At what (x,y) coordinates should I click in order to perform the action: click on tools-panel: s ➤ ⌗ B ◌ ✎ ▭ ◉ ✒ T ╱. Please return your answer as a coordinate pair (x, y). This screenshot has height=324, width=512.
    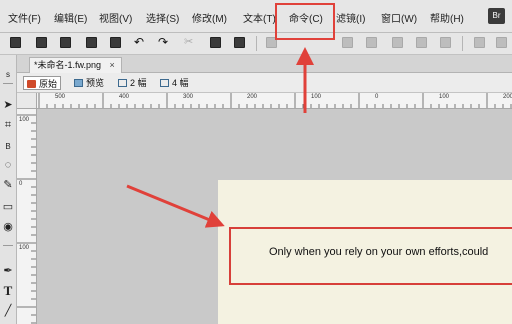
    Looking at the image, I should click on (8, 189).